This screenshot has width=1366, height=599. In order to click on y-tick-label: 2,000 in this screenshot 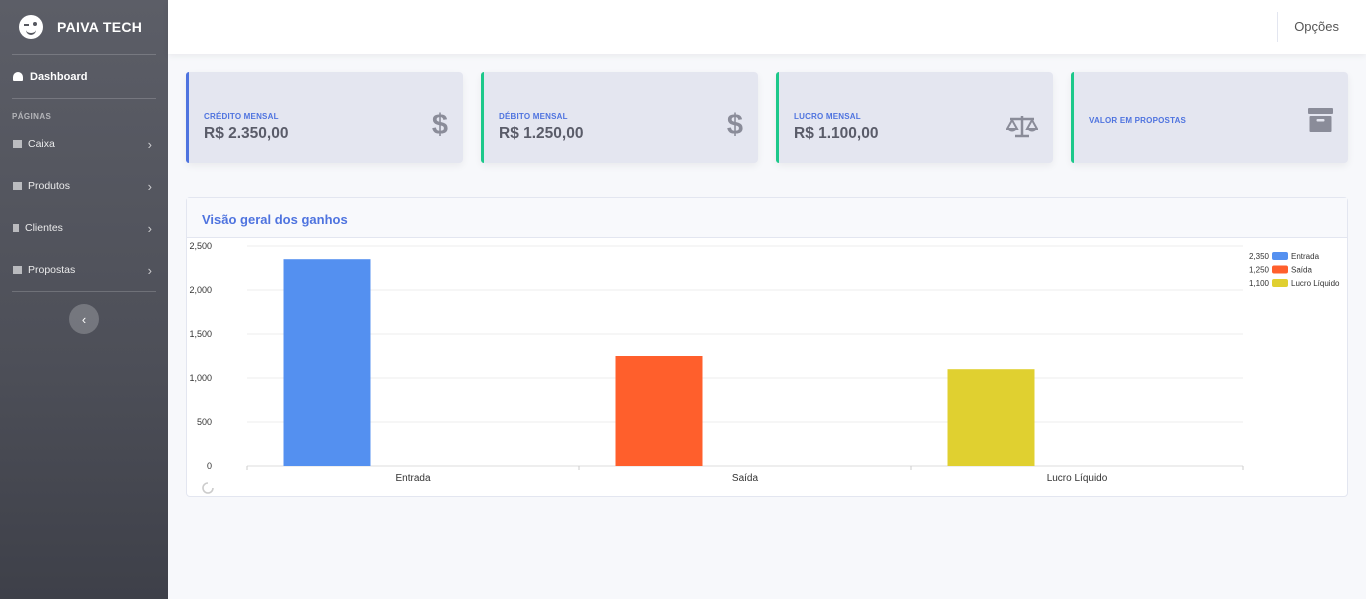, I will do `click(200, 290)`.